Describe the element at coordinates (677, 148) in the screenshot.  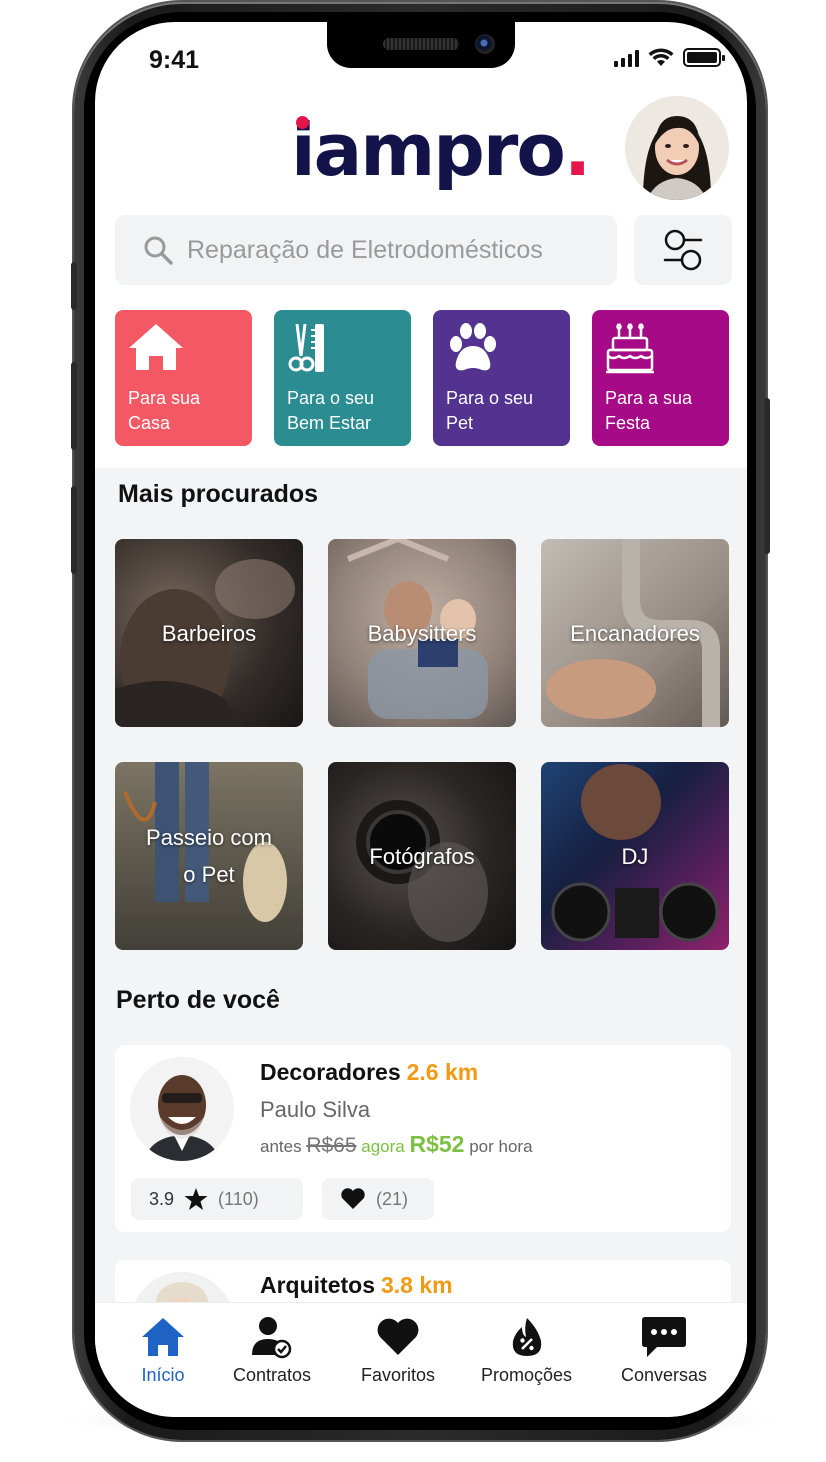
I see `user-avatar` at that location.